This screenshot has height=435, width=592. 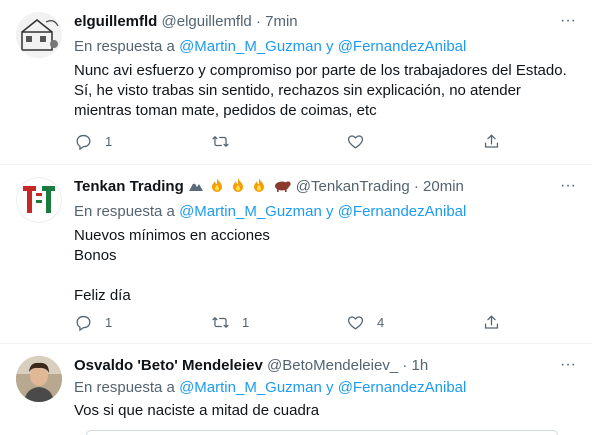 I want to click on photo-avatar-icon, so click(x=39, y=379).